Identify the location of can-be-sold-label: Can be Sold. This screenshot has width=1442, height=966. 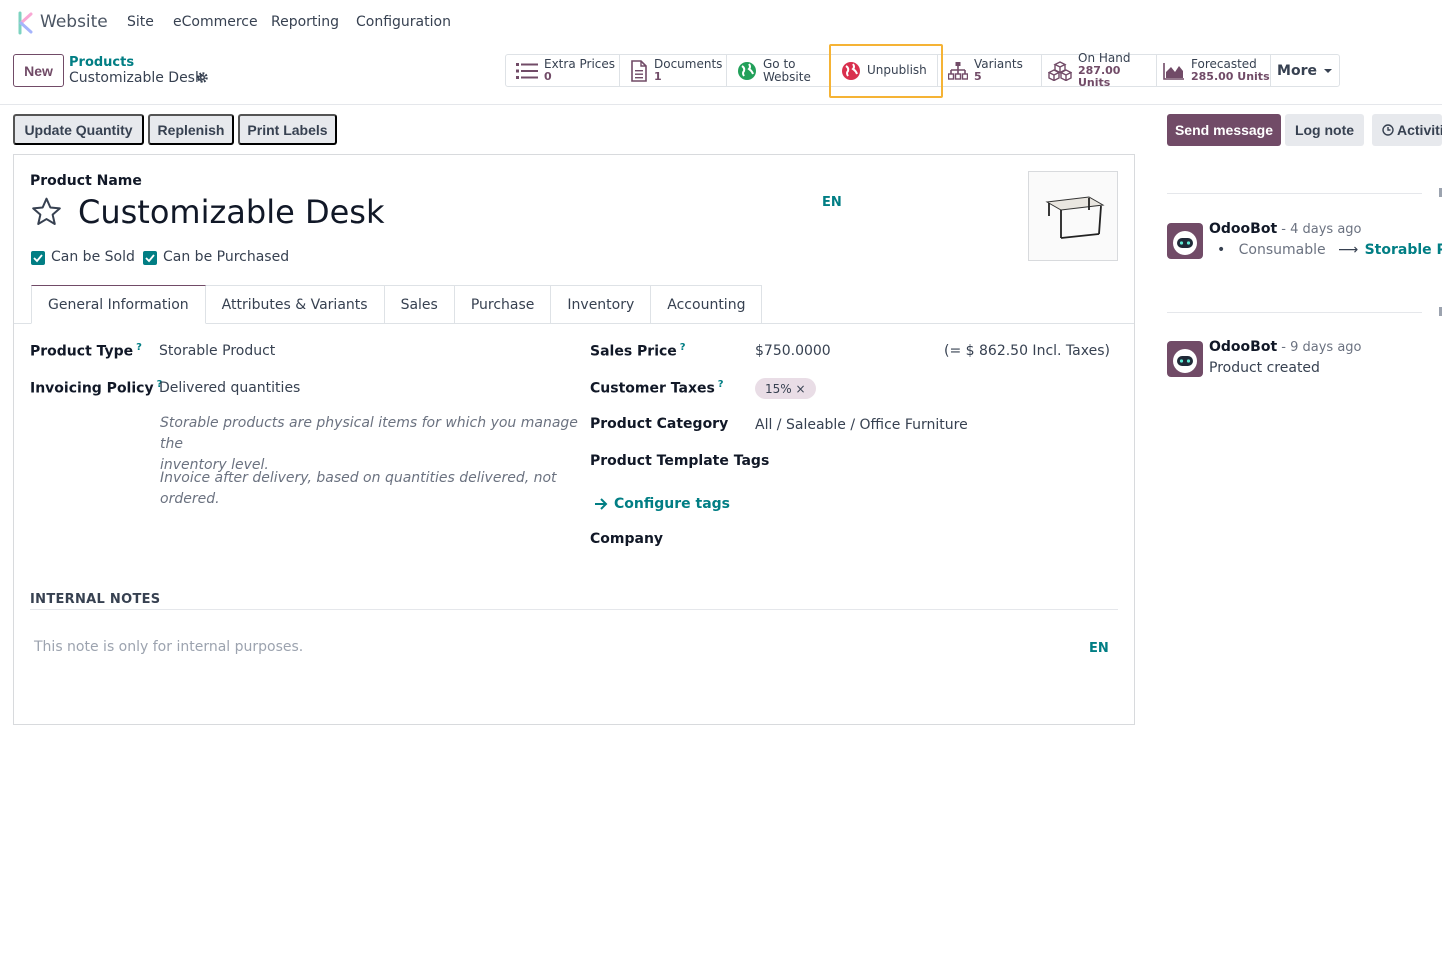
(93, 257).